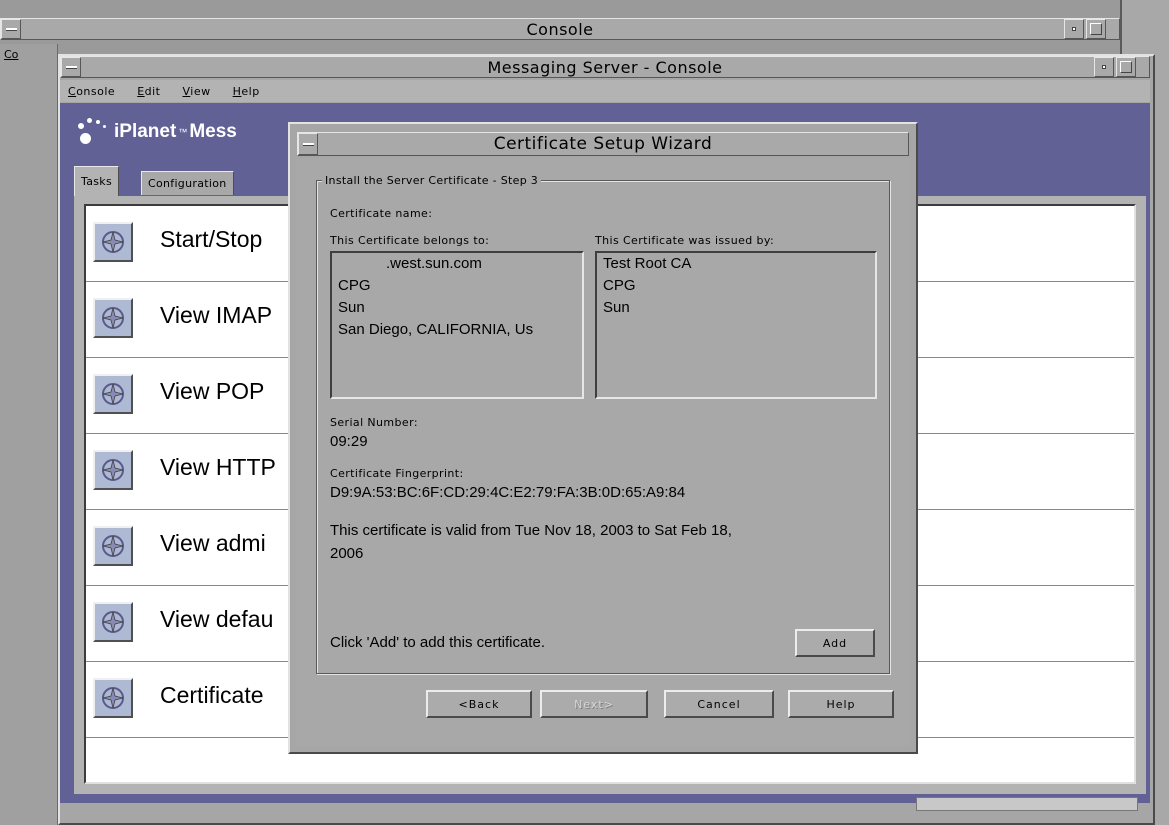 The image size is (1169, 825). Describe the element at coordinates (29, 434) in the screenshot. I see `console-left-pane` at that location.